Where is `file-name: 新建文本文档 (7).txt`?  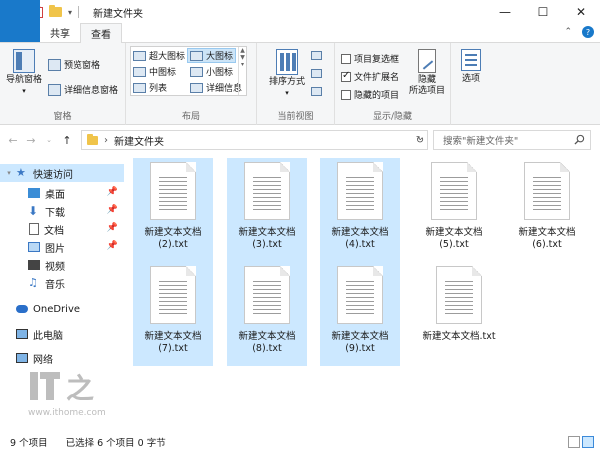 file-name: 新建文本文档 (7).txt is located at coordinates (173, 342).